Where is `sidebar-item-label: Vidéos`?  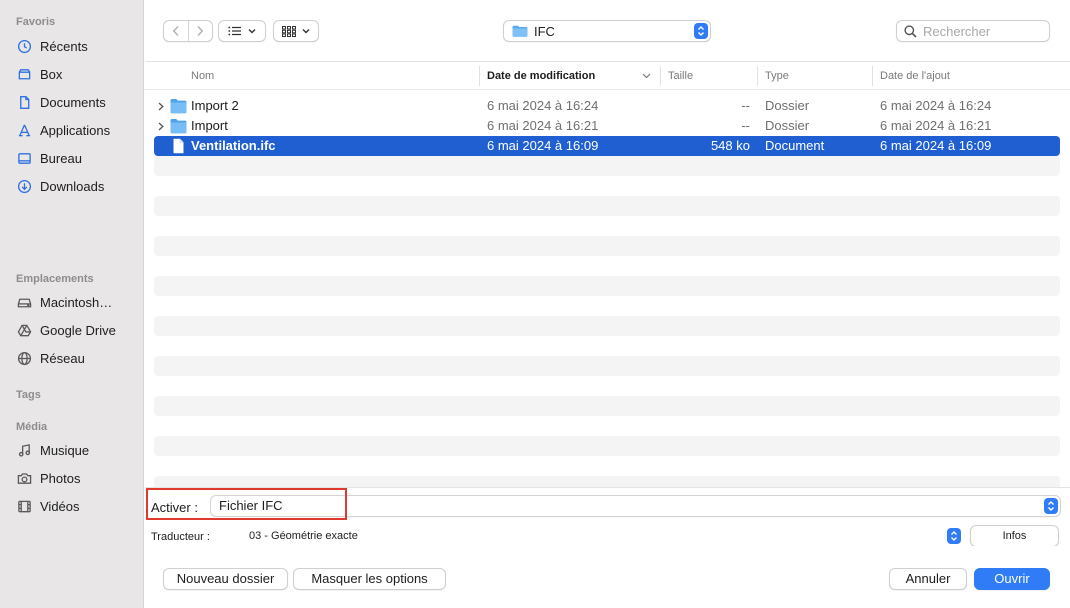 sidebar-item-label: Vidéos is located at coordinates (60, 506).